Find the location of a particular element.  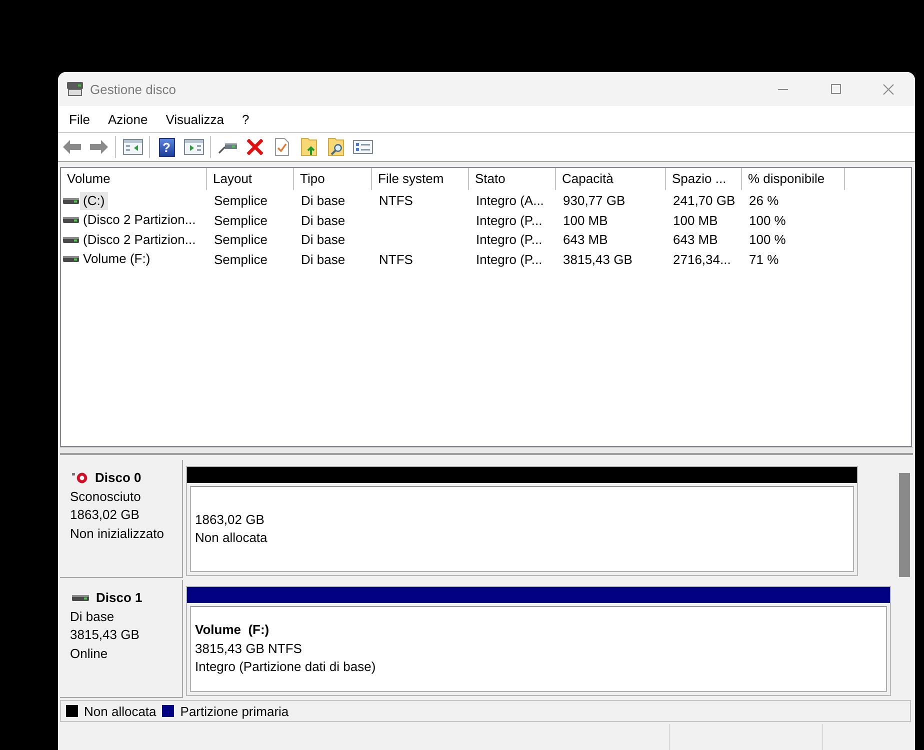

close-icon is located at coordinates (888, 89).